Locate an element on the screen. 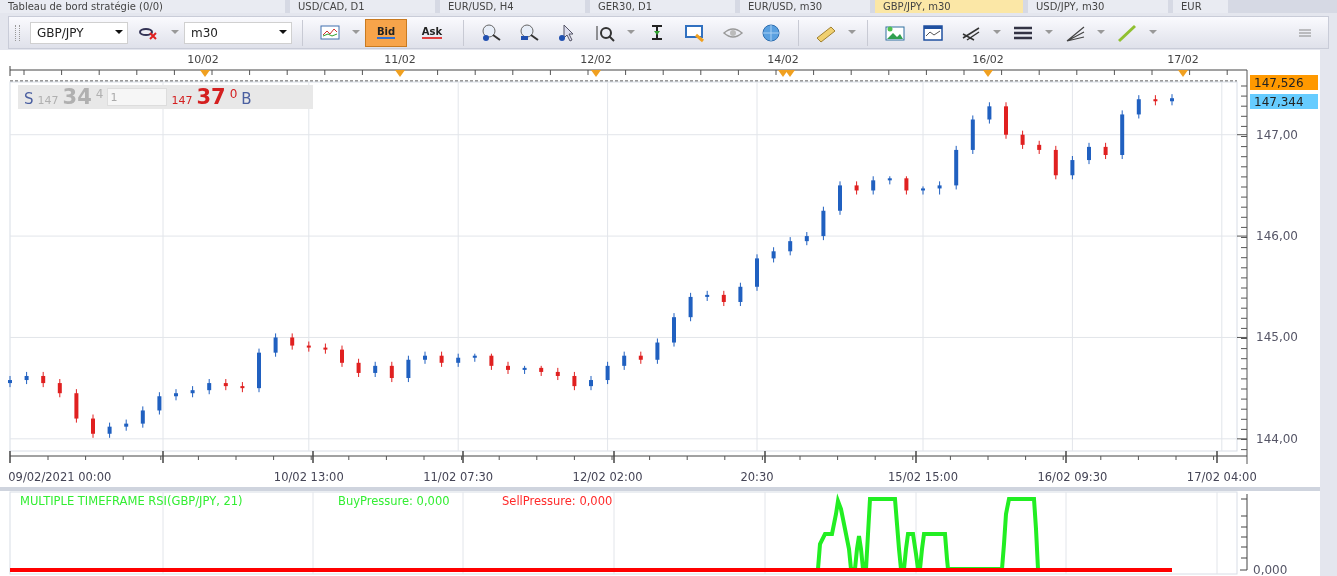 The height and width of the screenshot is (576, 1337). chart-tab: EUR/USD, H4 is located at coordinates (512, 6).